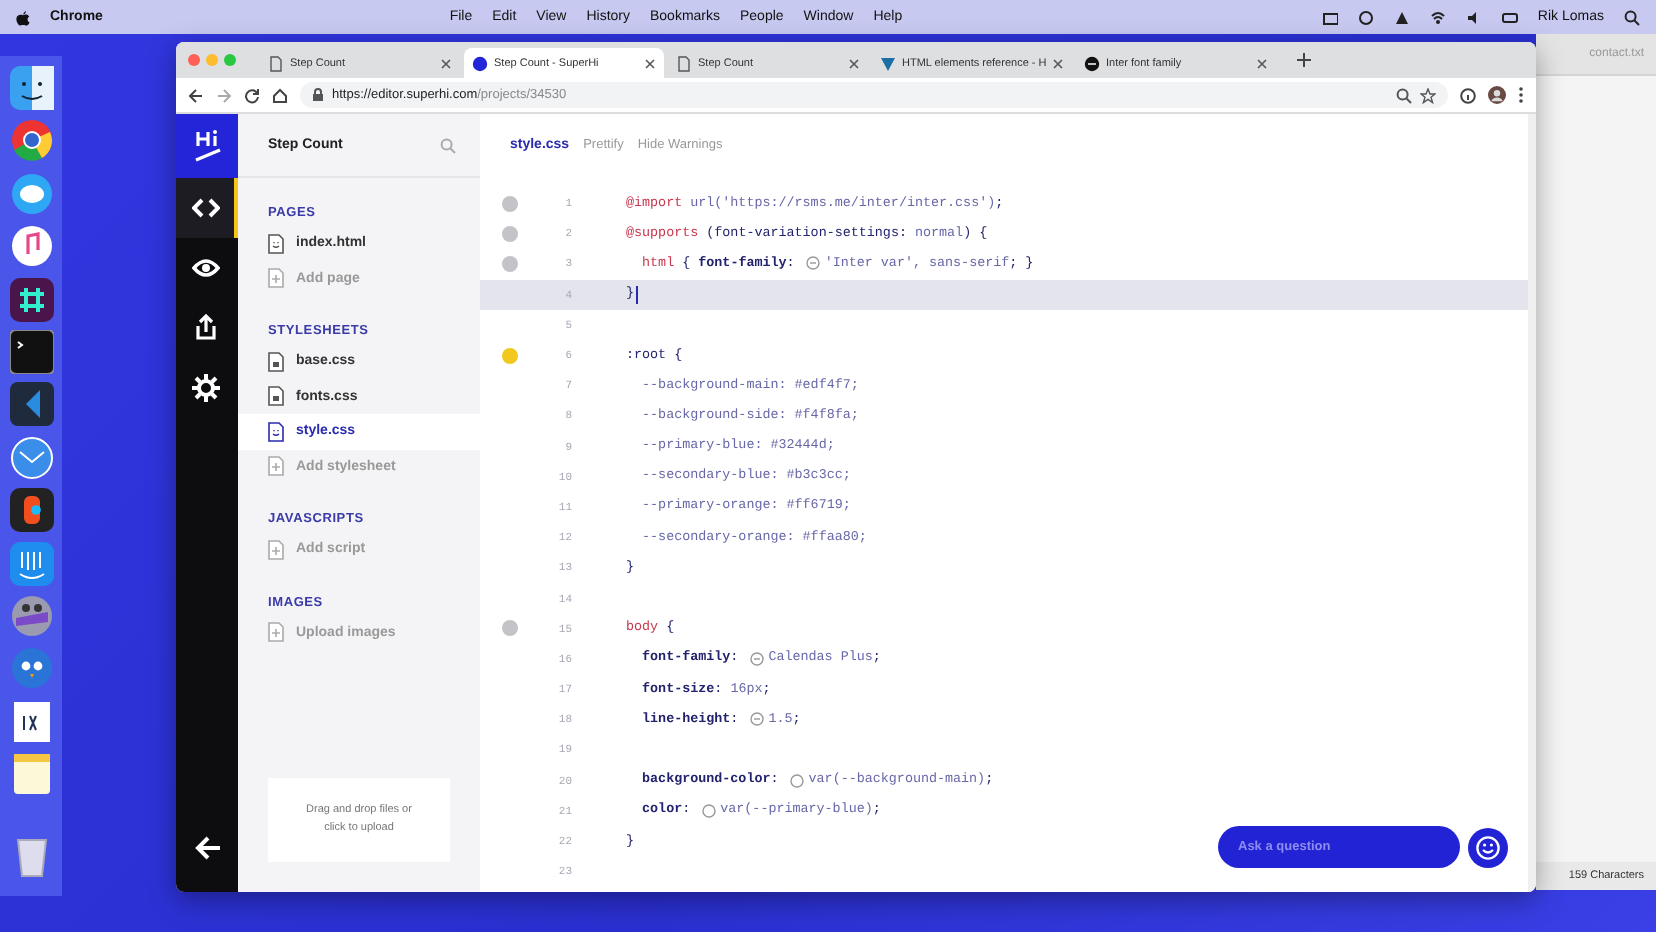 The height and width of the screenshot is (932, 1656). Describe the element at coordinates (1509, 17) in the screenshot. I see `battery-icon` at that location.